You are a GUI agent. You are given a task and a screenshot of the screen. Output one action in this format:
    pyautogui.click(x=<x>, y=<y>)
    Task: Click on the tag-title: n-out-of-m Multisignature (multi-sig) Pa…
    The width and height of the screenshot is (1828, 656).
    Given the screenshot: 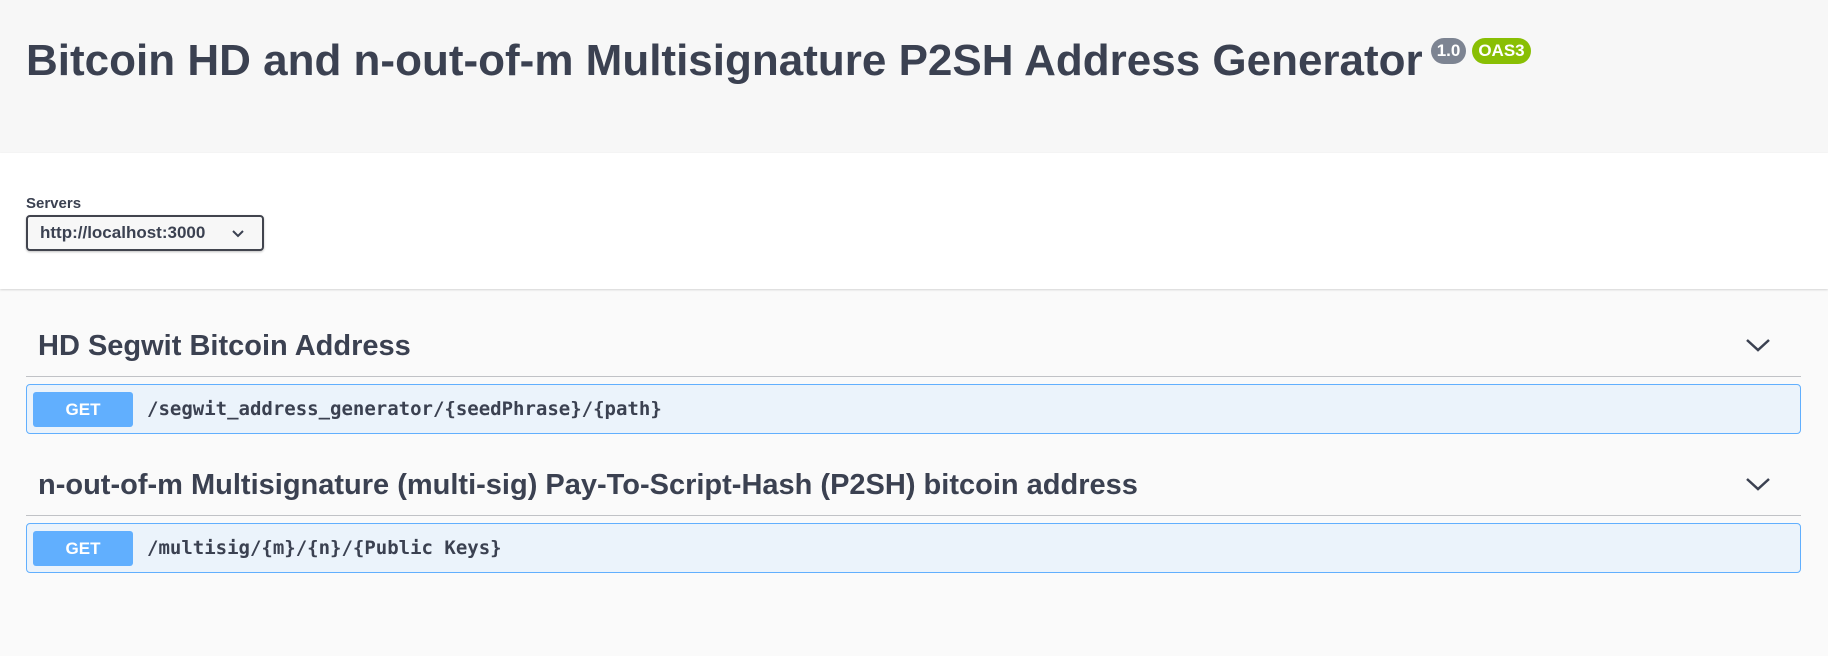 What is the action you would take?
    pyautogui.click(x=588, y=485)
    